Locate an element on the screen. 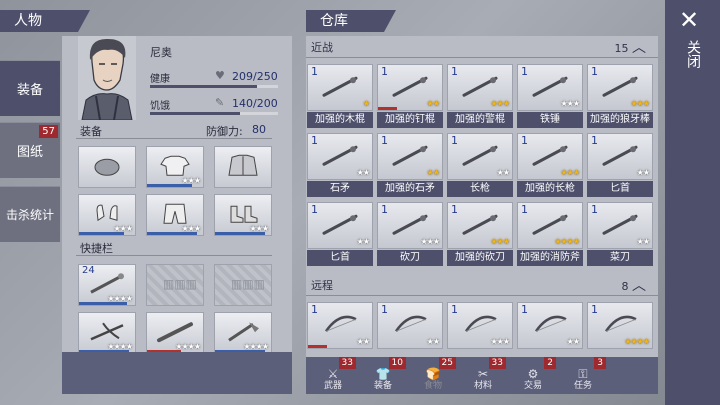 The height and width of the screenshot is (405, 720). item-name-label: 加强的警棍 is located at coordinates (480, 120).